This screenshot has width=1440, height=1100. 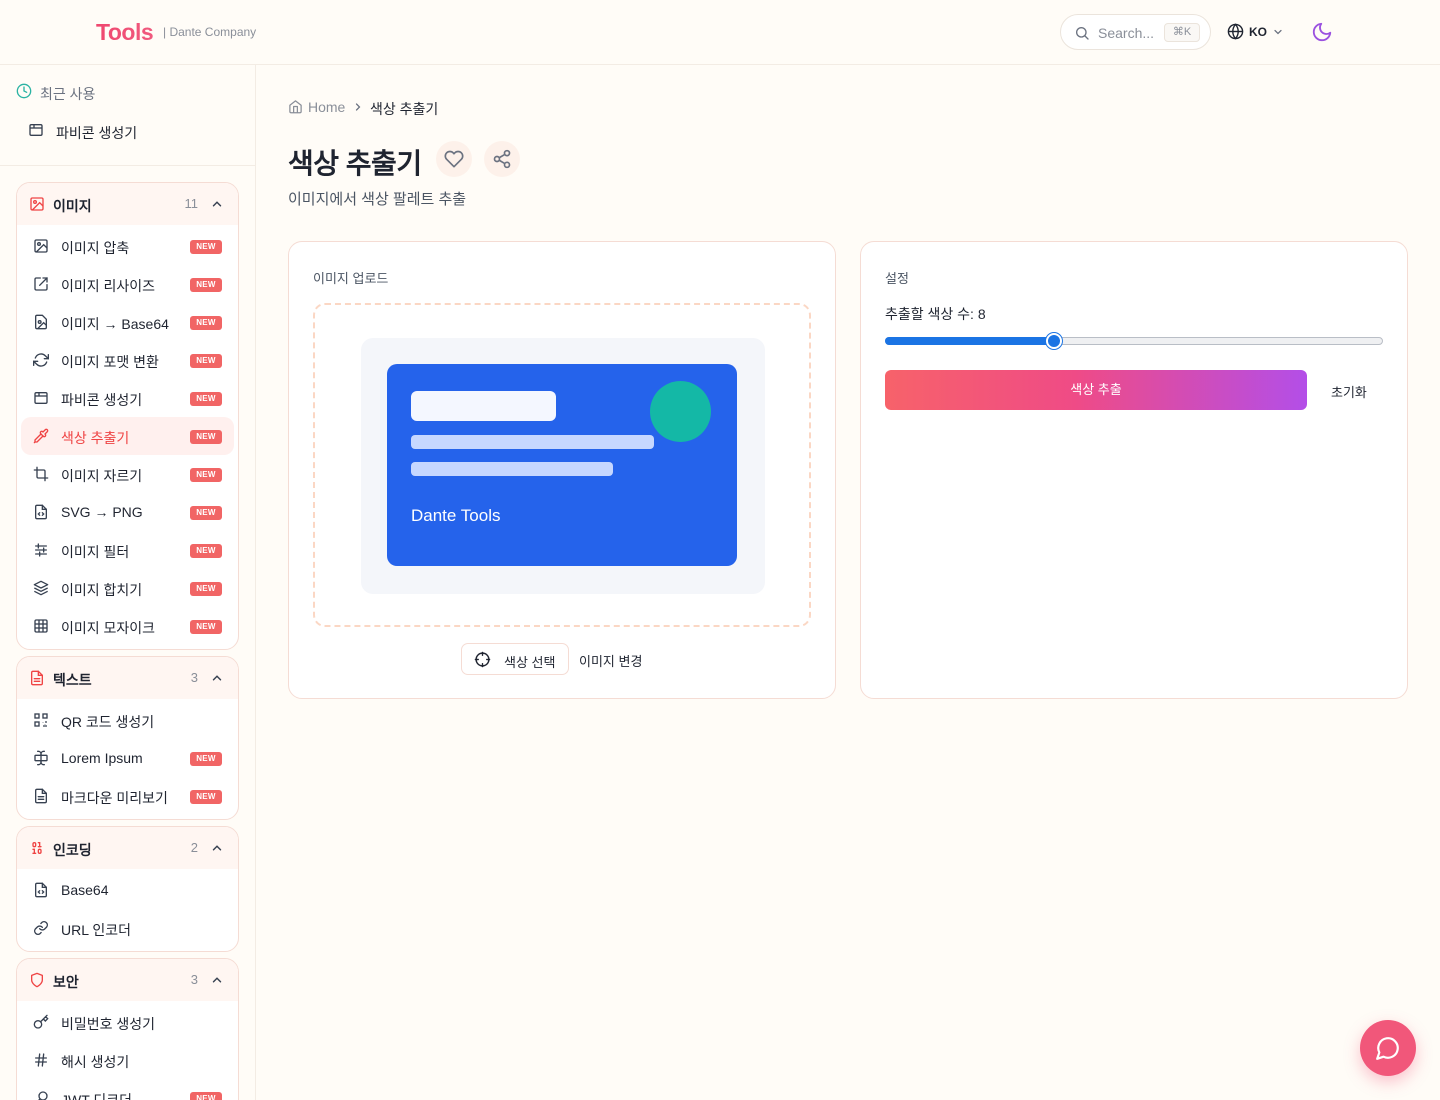 What do you see at coordinates (326, 107) in the screenshot?
I see `breadcrumb-home: Home` at bounding box center [326, 107].